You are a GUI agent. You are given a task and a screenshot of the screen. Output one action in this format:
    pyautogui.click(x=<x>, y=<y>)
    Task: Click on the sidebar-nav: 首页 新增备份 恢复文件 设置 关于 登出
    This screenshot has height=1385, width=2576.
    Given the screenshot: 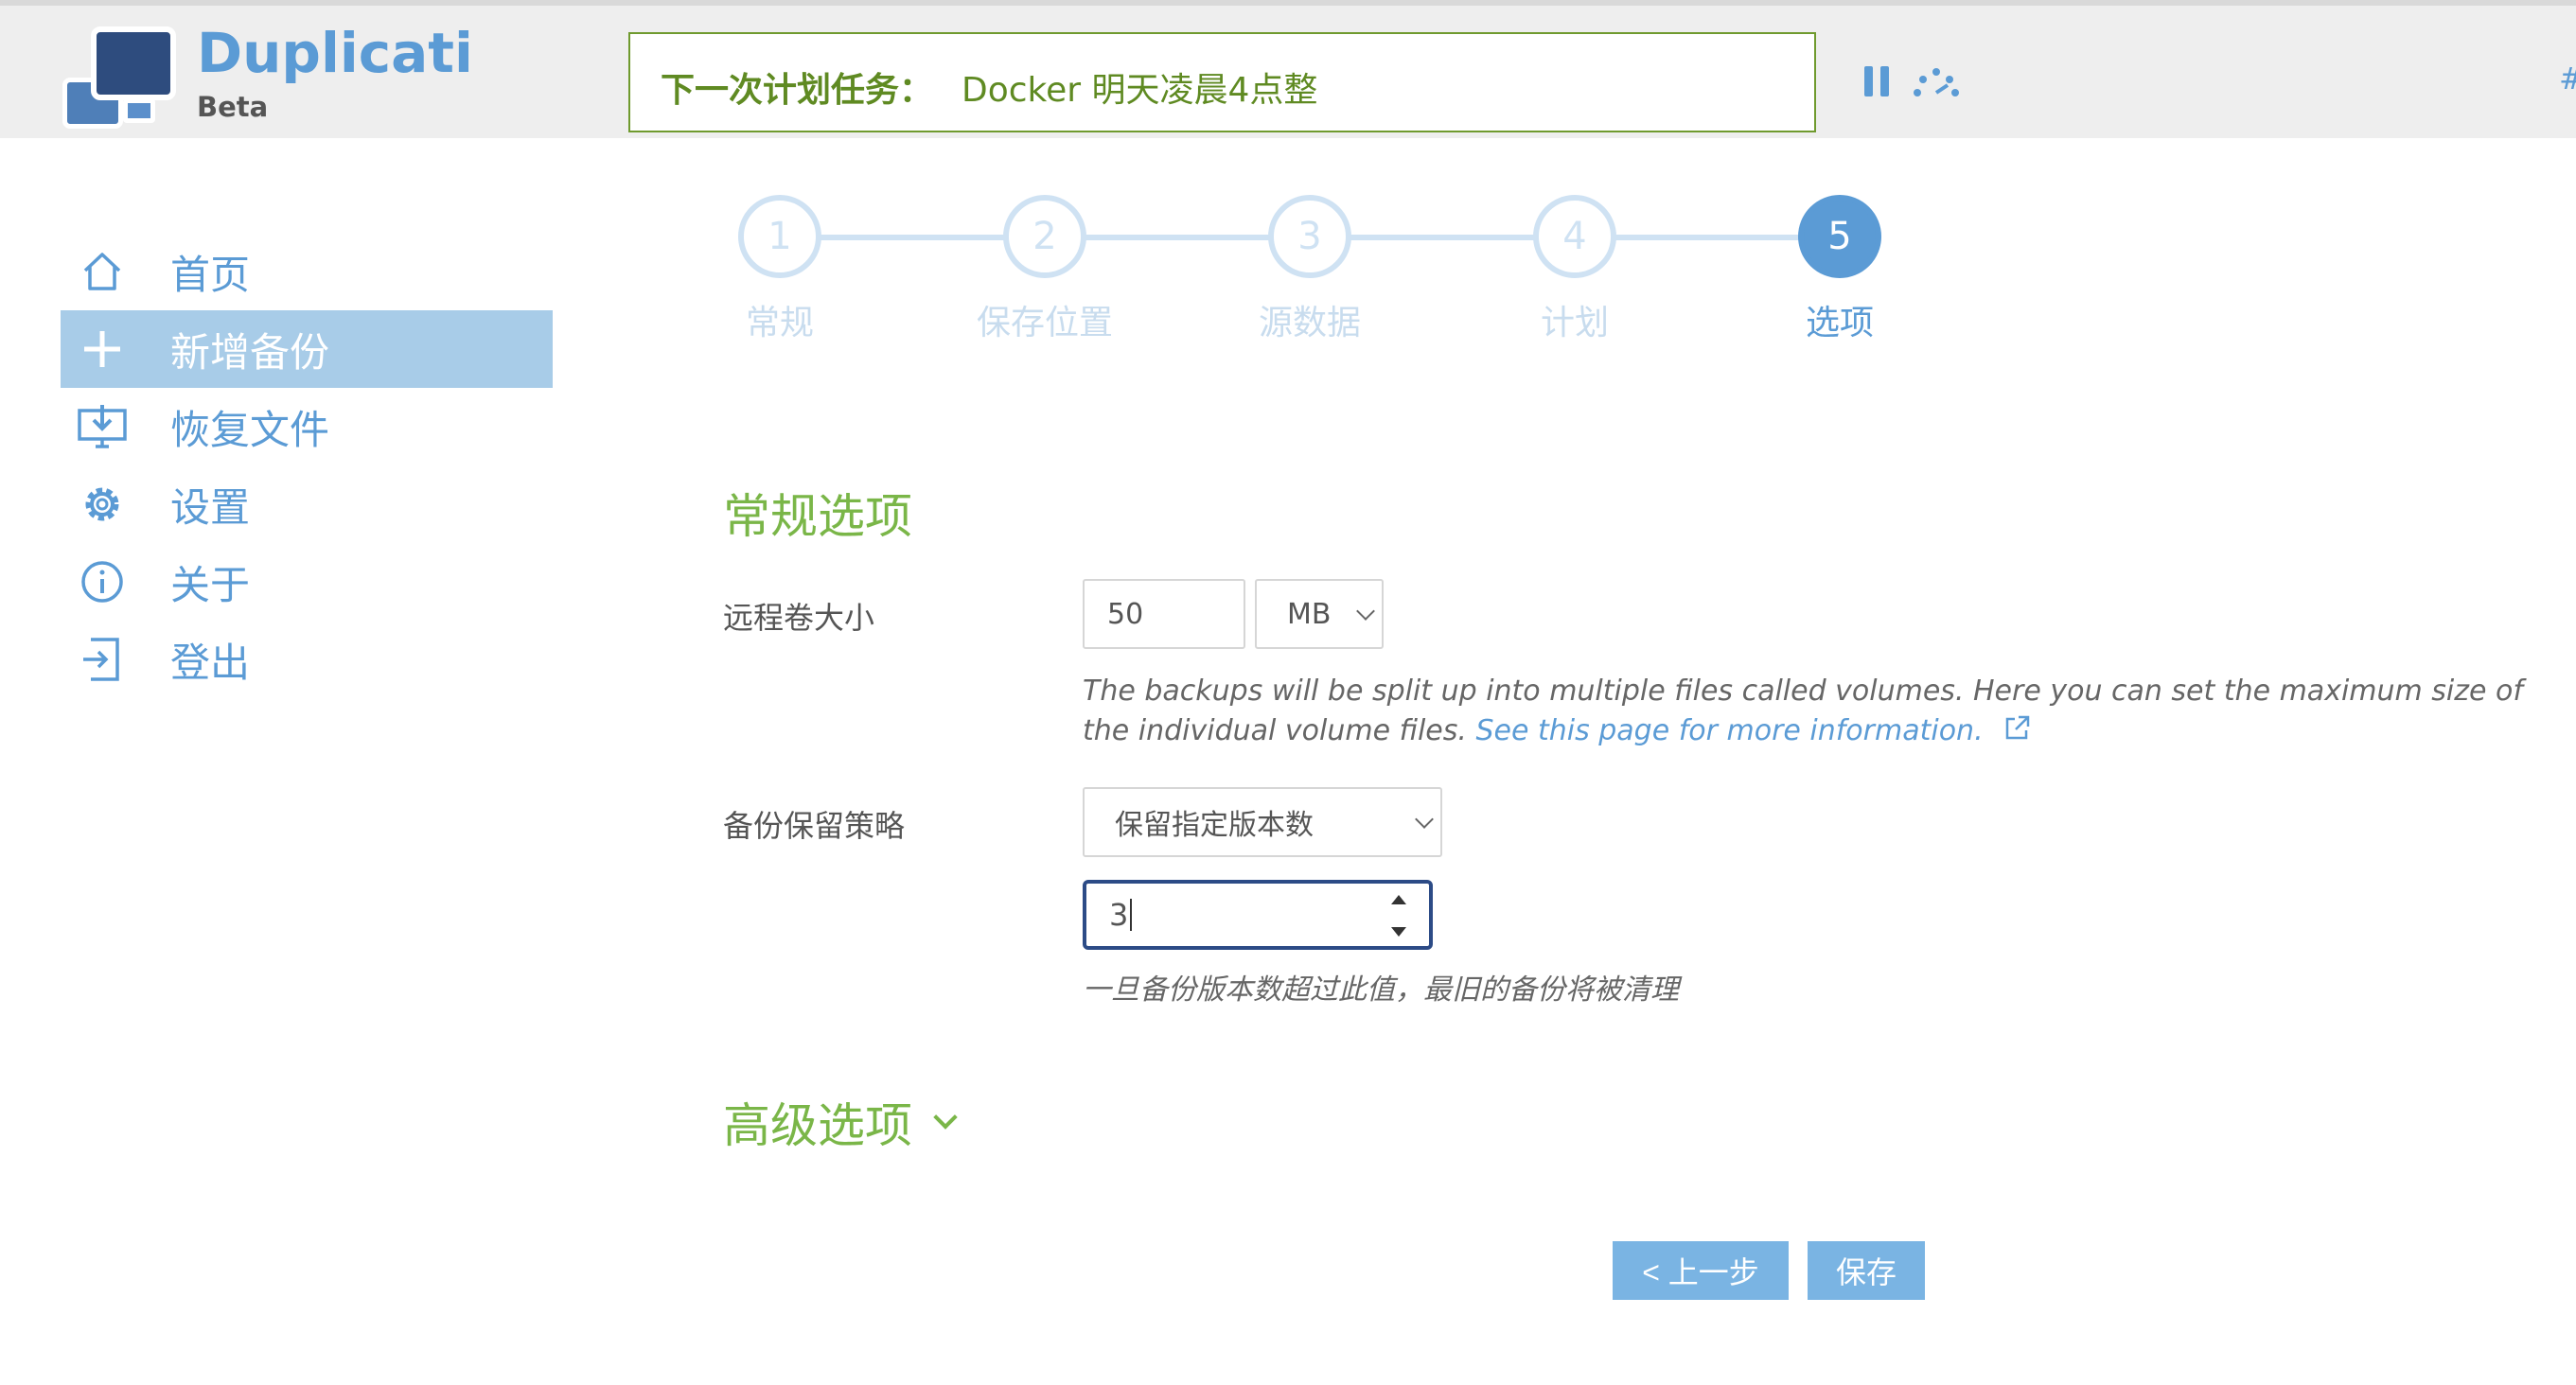 What is the action you would take?
    pyautogui.click(x=307, y=465)
    